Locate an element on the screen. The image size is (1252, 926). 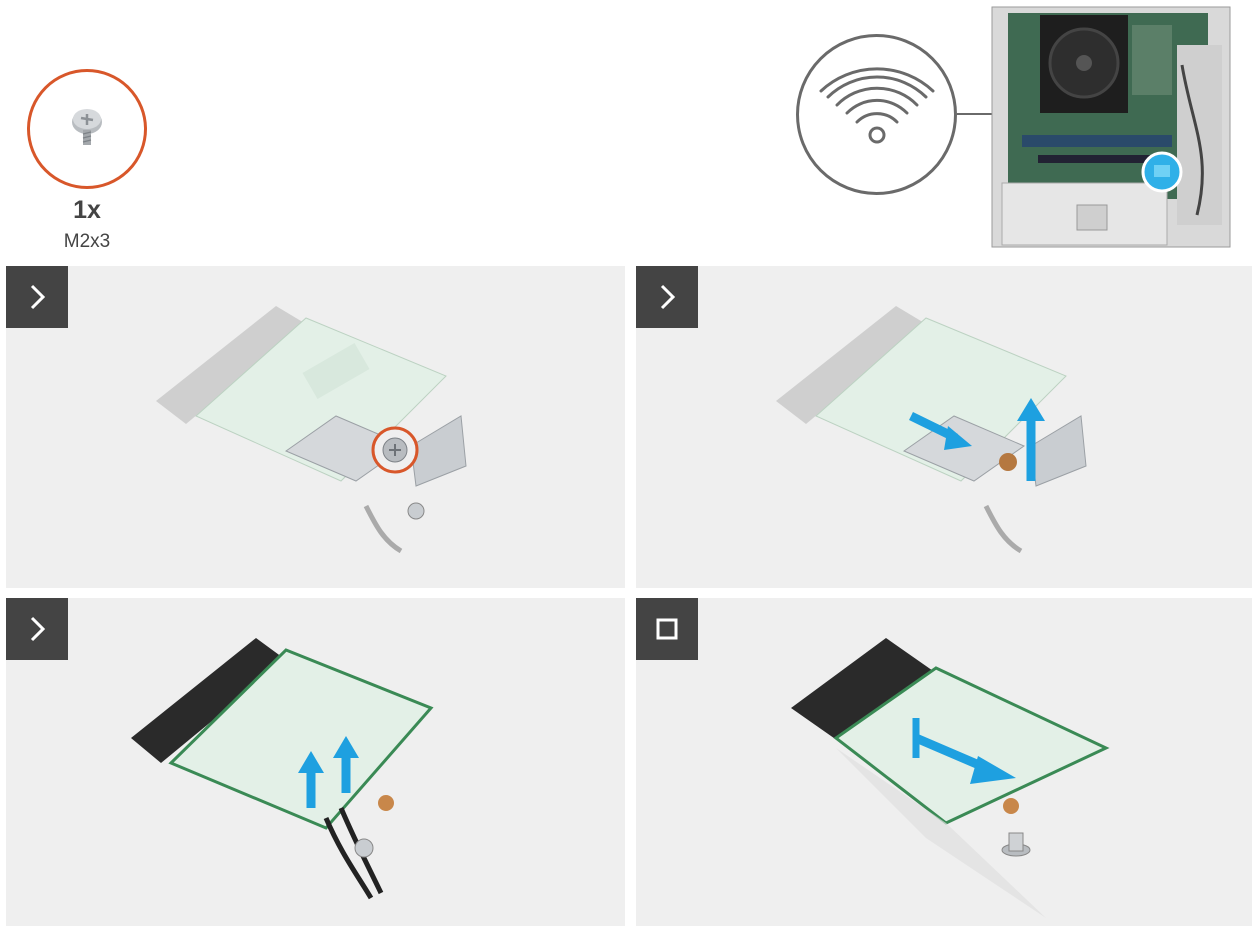
wireless-card-screw-illustration is located at coordinates (311, 430).